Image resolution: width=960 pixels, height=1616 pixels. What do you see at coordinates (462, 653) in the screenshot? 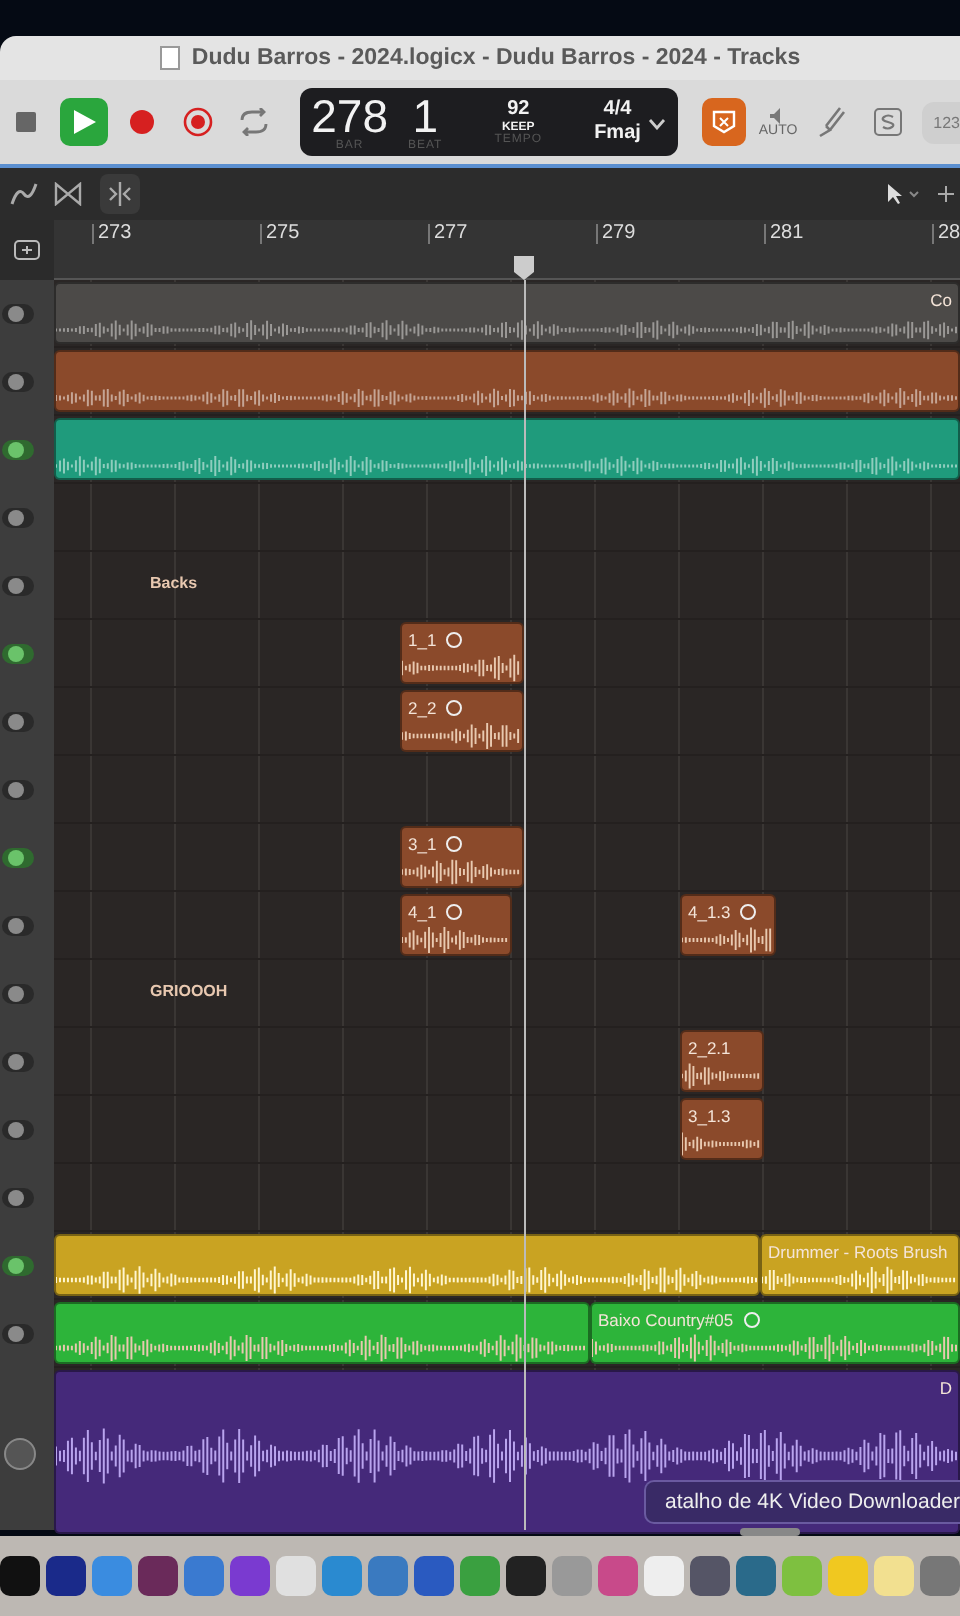
I see `audio-region: 1_1` at bounding box center [462, 653].